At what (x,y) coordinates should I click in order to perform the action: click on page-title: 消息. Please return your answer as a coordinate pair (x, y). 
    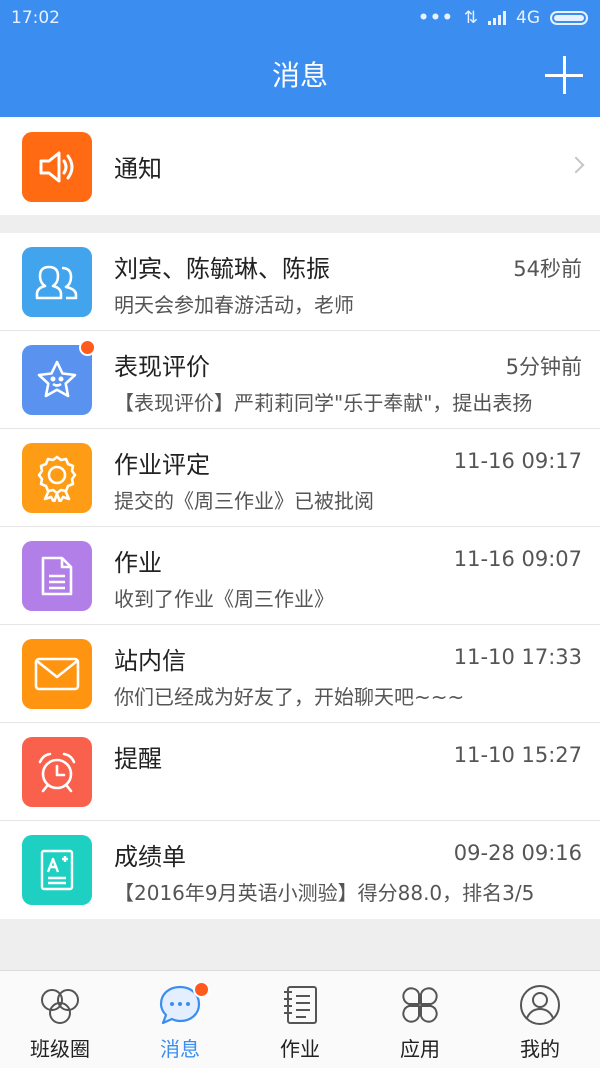
    Looking at the image, I should click on (299, 75).